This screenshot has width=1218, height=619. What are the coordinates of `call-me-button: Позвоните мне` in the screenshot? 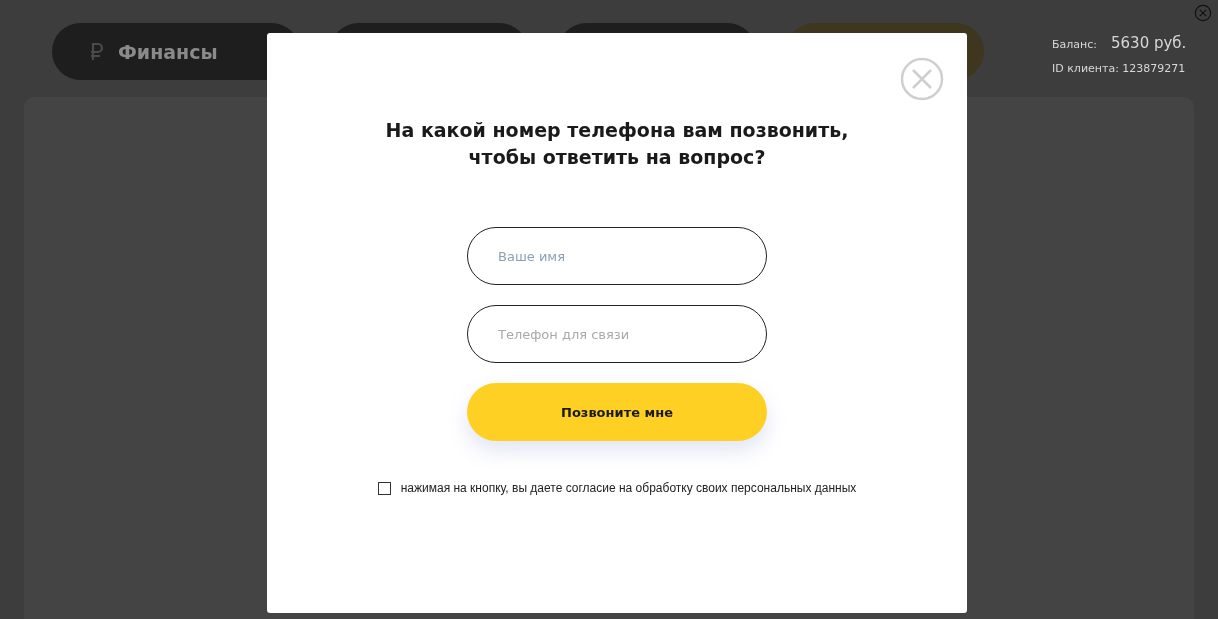 It's located at (617, 412).